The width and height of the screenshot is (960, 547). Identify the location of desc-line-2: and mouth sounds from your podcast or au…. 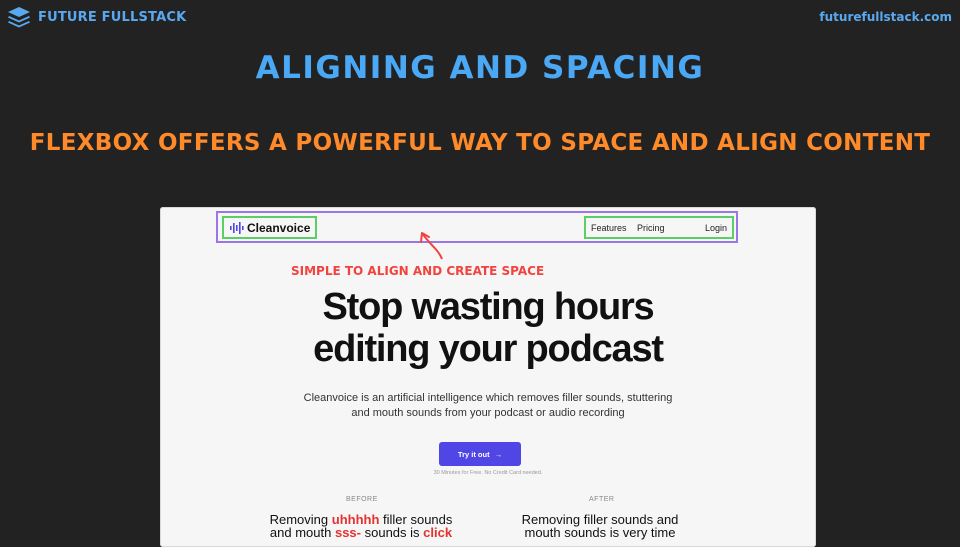
(488, 413).